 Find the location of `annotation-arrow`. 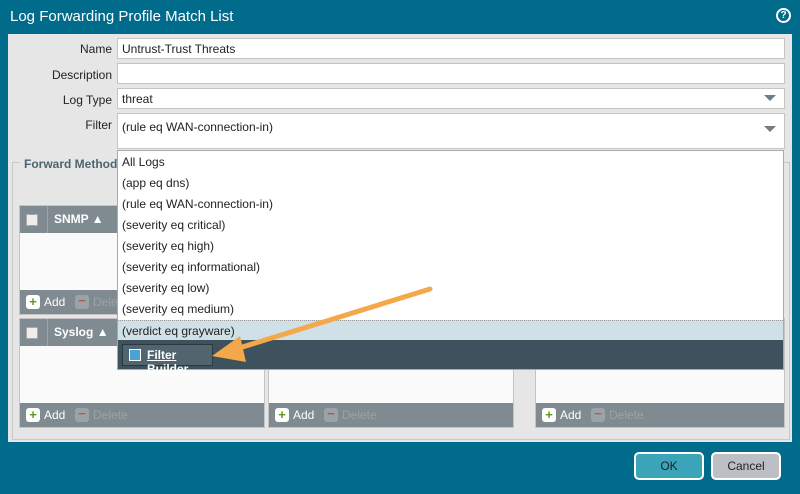

annotation-arrow is located at coordinates (322, 324).